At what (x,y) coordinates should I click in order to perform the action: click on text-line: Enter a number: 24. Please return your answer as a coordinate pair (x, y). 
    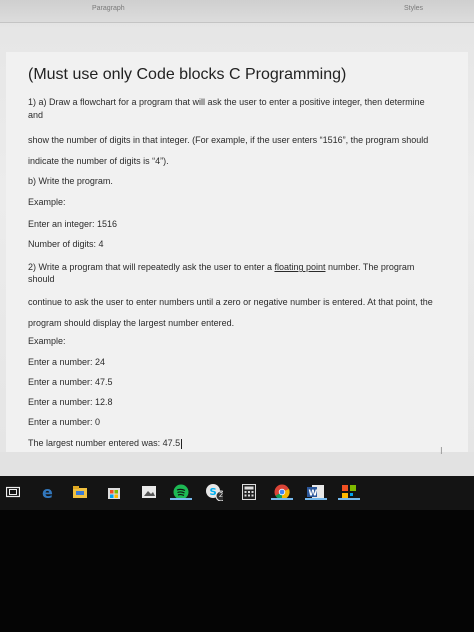
    Looking at the image, I should click on (67, 362).